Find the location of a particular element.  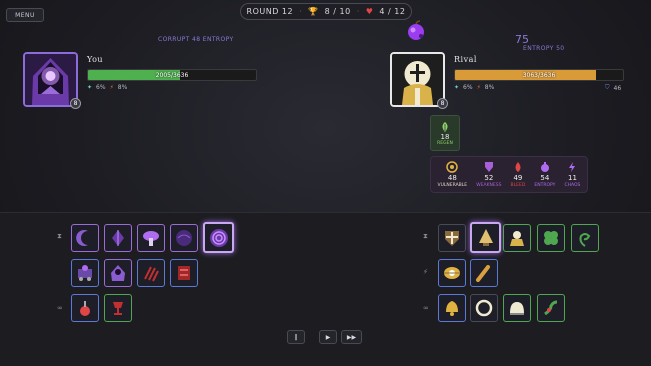

effect-chaos: 11 CHAOS is located at coordinates (572, 174).